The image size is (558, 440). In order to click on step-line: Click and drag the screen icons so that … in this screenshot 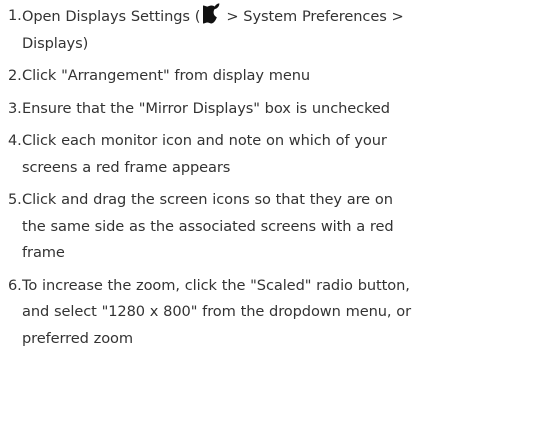, I will do `click(207, 199)`.